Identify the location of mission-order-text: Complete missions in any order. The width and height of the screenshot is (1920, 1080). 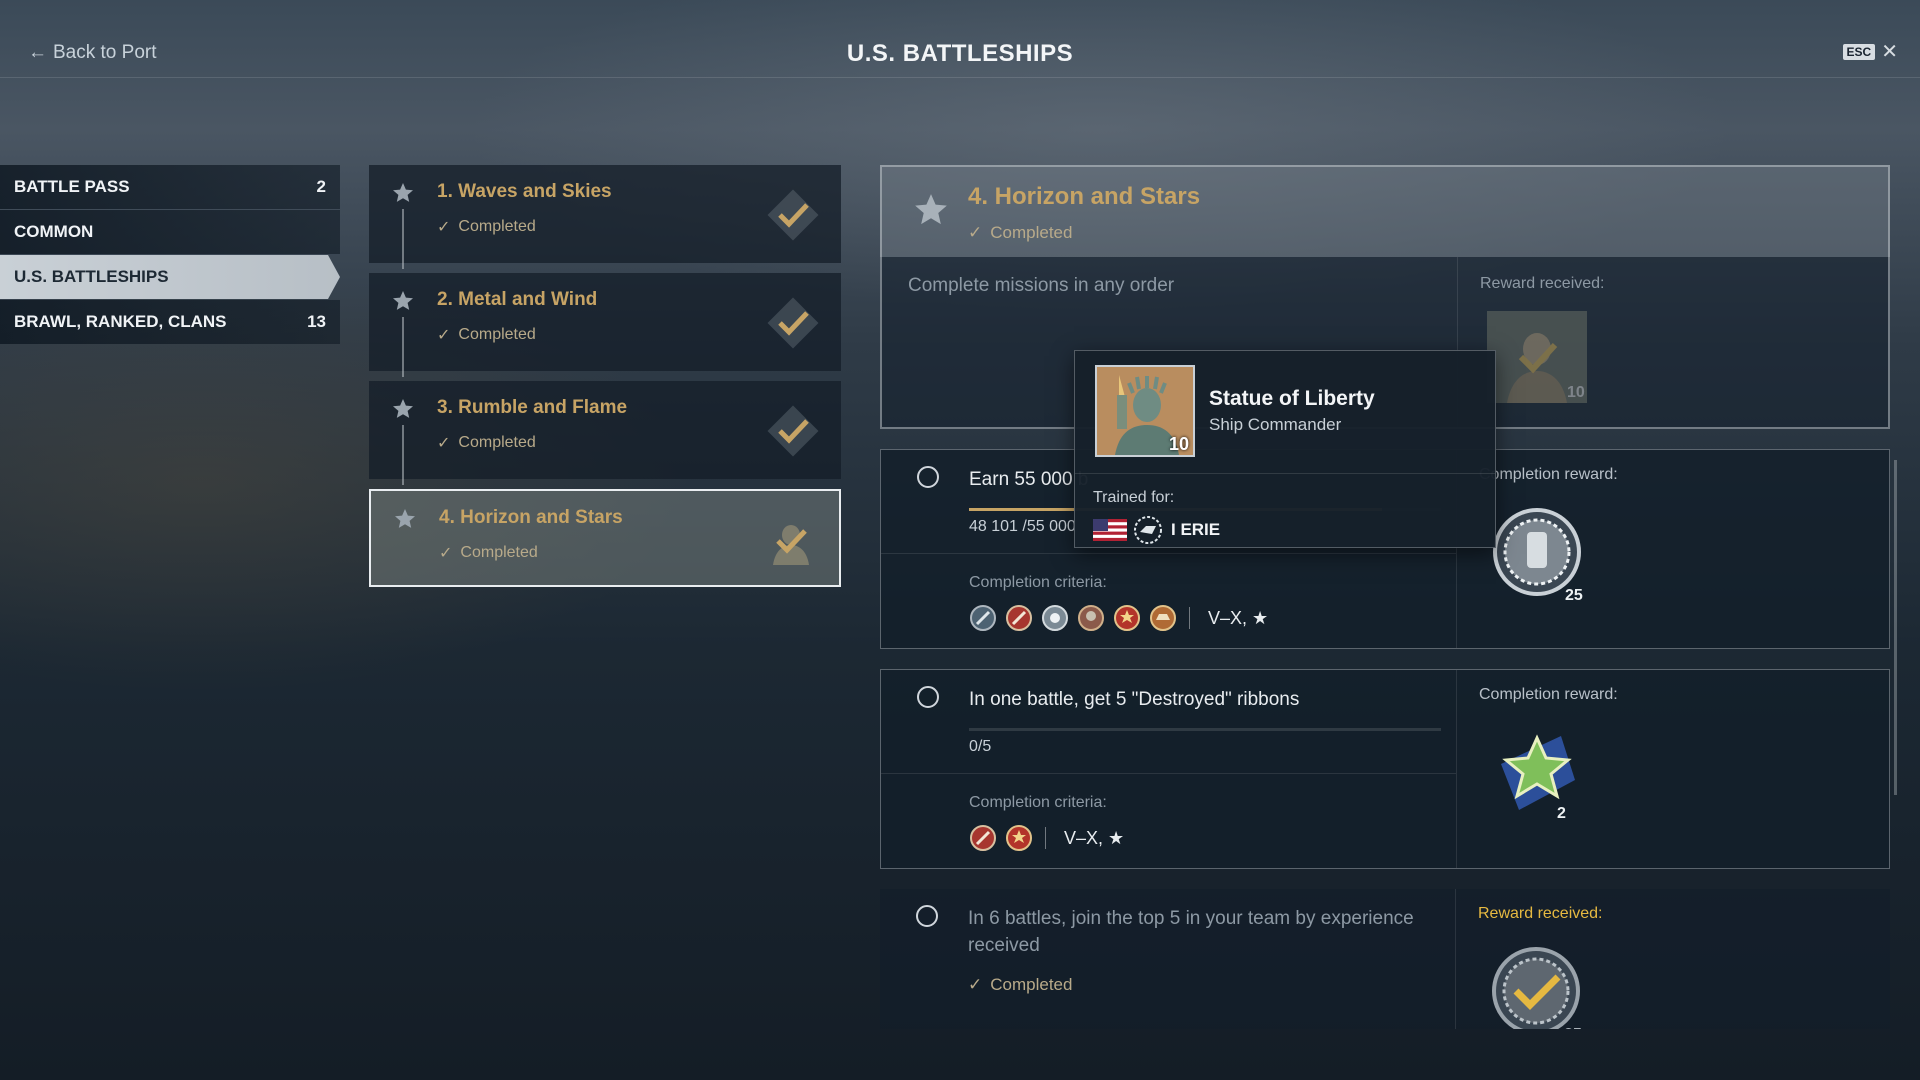
(1041, 285).